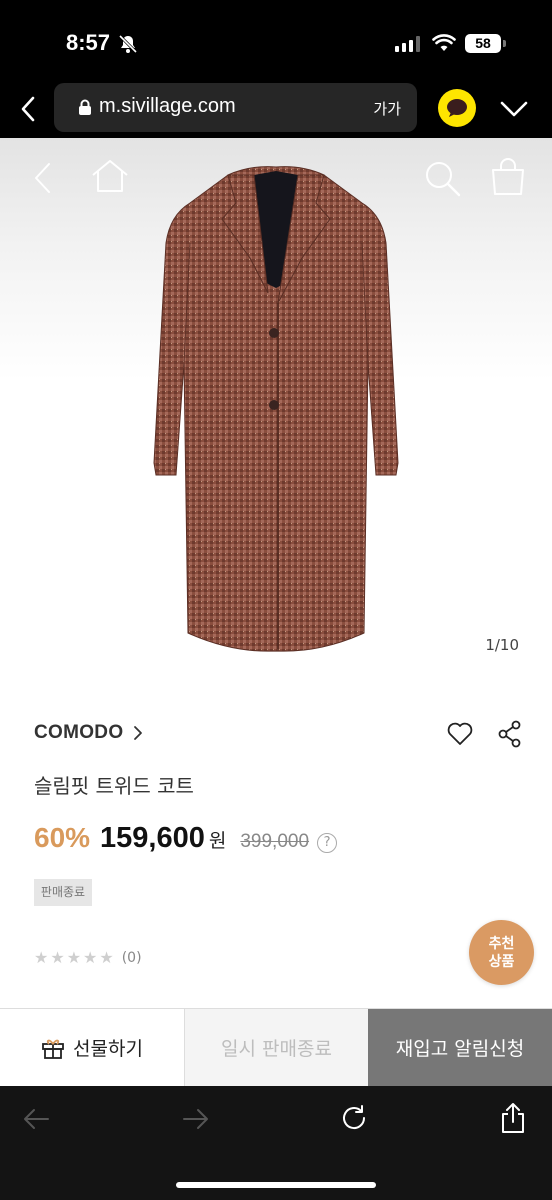 The height and width of the screenshot is (1200, 552). Describe the element at coordinates (483, 43) in the screenshot. I see `battery-icon: 58` at that location.